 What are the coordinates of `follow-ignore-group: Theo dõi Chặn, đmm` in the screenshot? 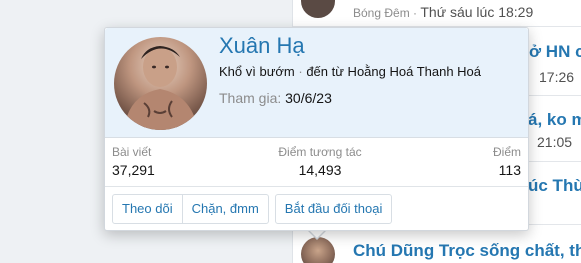 It's located at (190, 209).